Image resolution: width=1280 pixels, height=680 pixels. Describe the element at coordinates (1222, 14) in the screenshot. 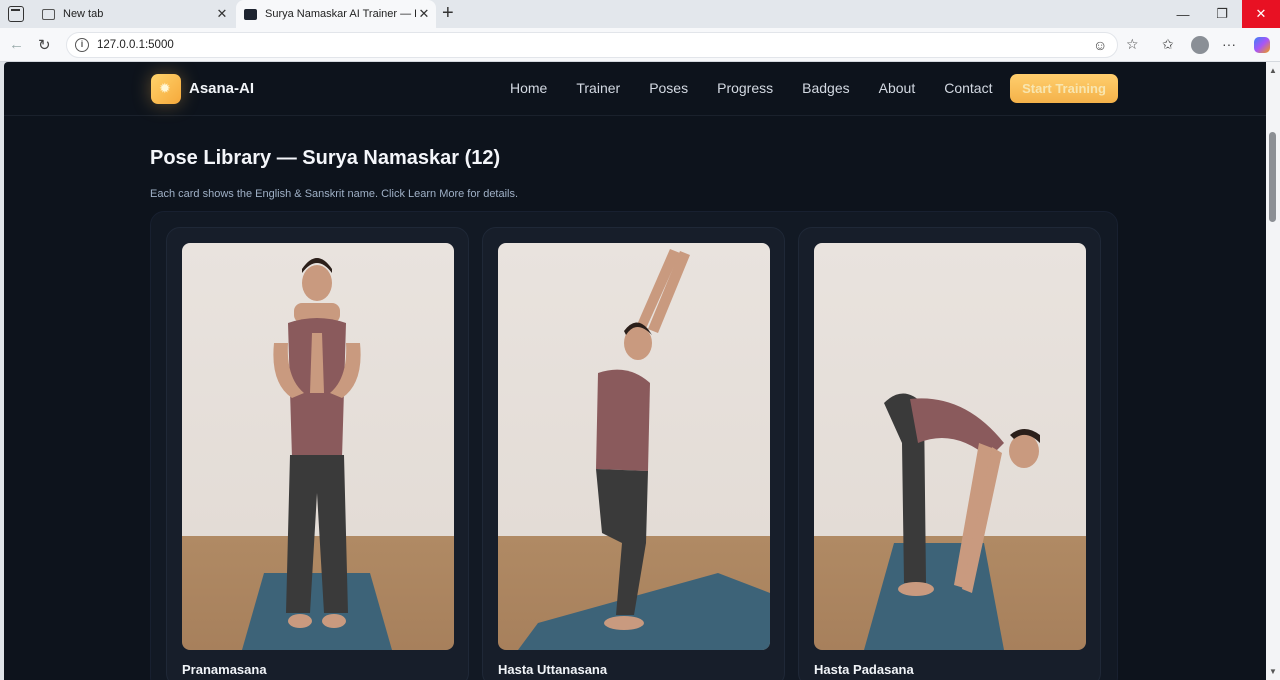

I see `restore-button: ❐` at that location.